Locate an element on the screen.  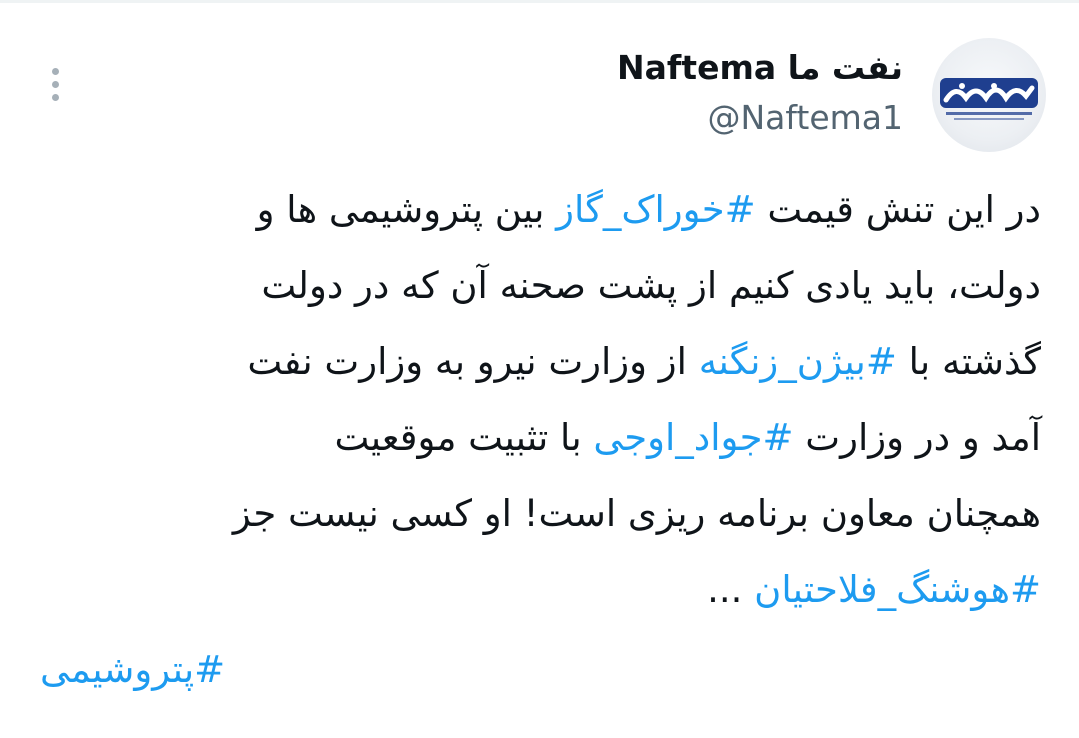
hashtag-link: #هوشنگ_فلاحتیان is located at coordinates (897, 589).